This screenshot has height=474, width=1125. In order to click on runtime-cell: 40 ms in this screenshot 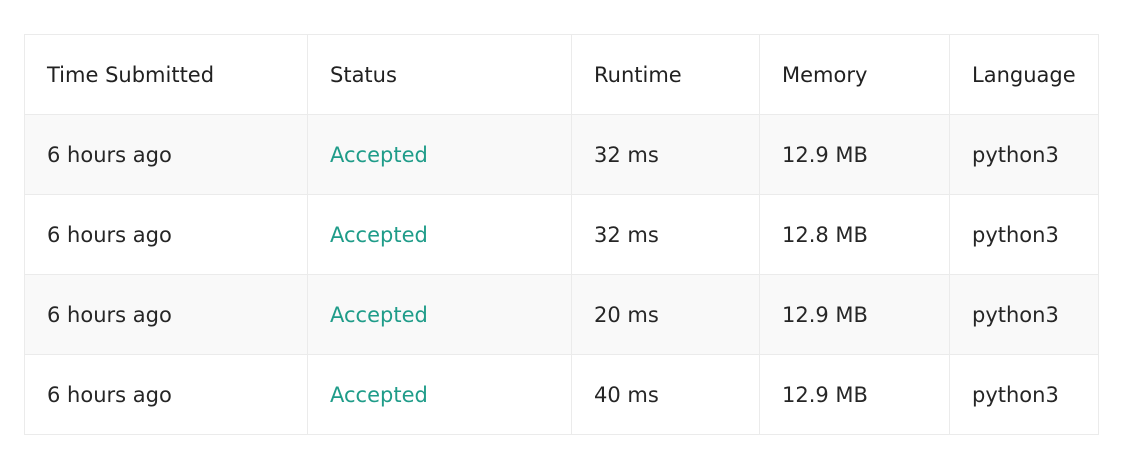, I will do `click(665, 394)`.